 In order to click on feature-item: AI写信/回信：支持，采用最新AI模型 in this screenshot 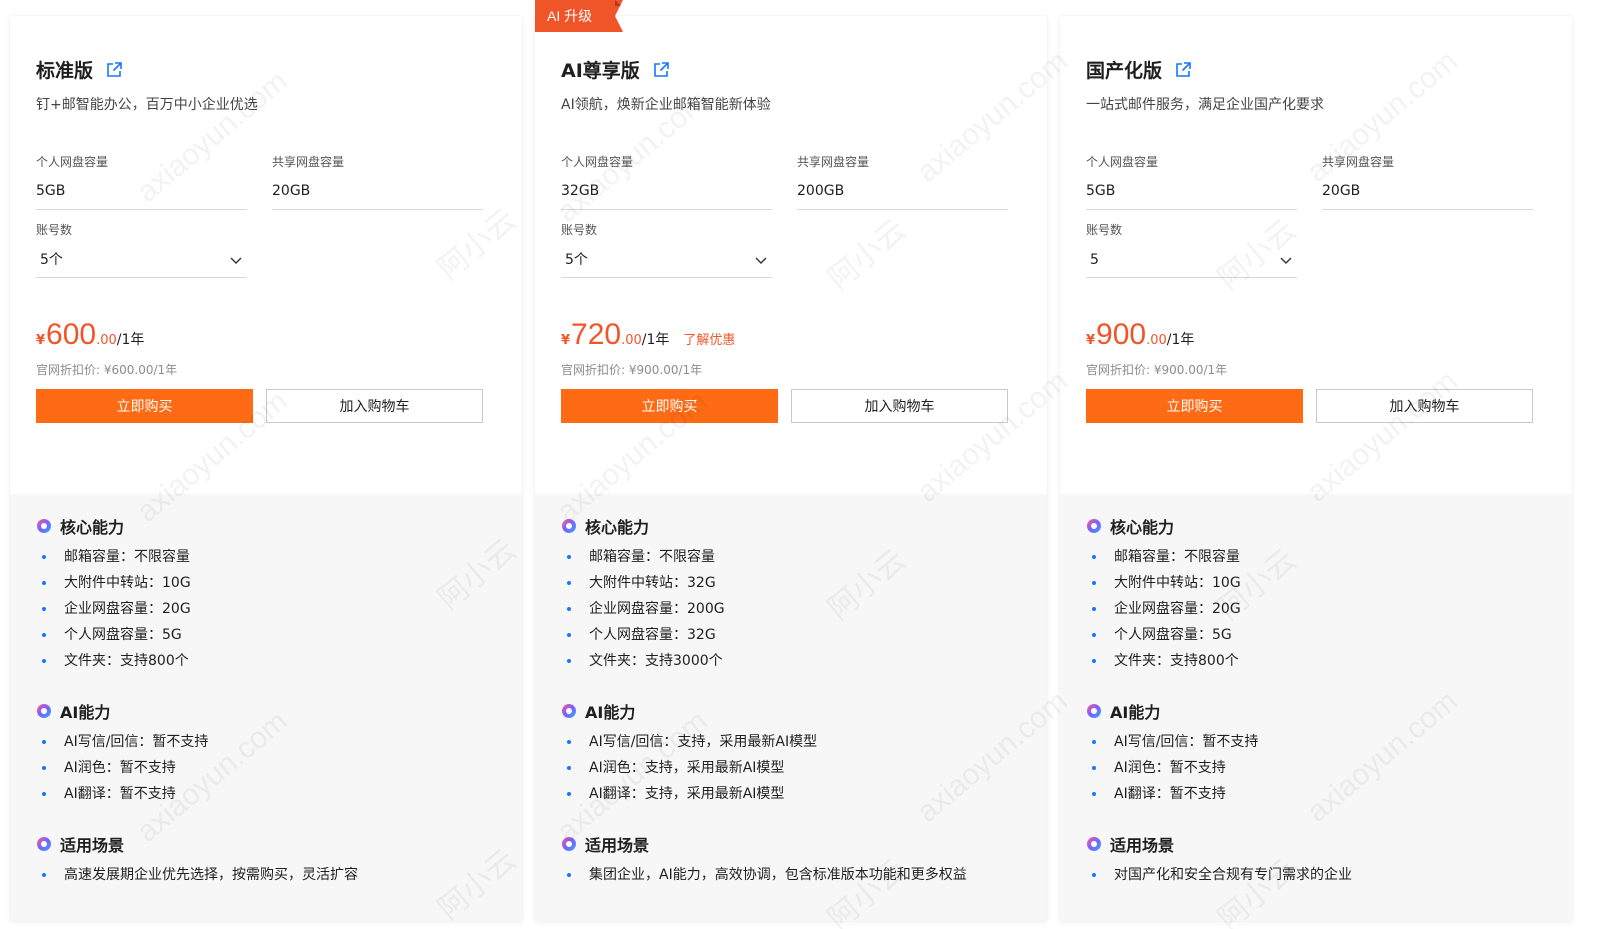, I will do `click(794, 742)`.